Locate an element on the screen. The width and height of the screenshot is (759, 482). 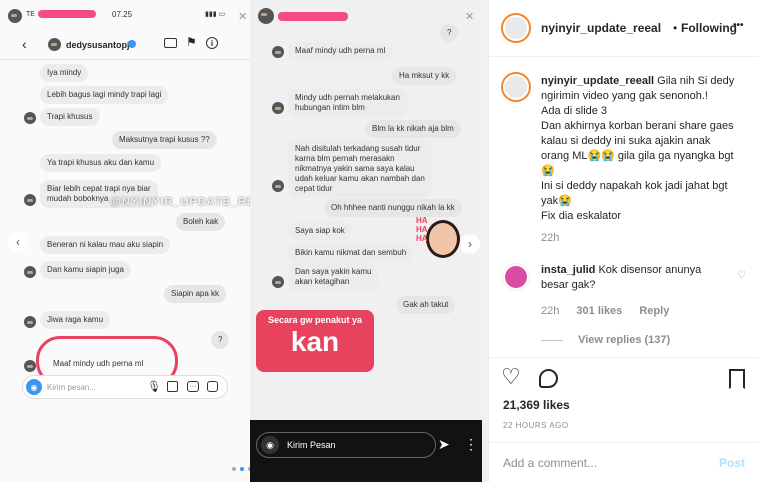
message-bubble: Trapi khusus is located at coordinates (70, 117).